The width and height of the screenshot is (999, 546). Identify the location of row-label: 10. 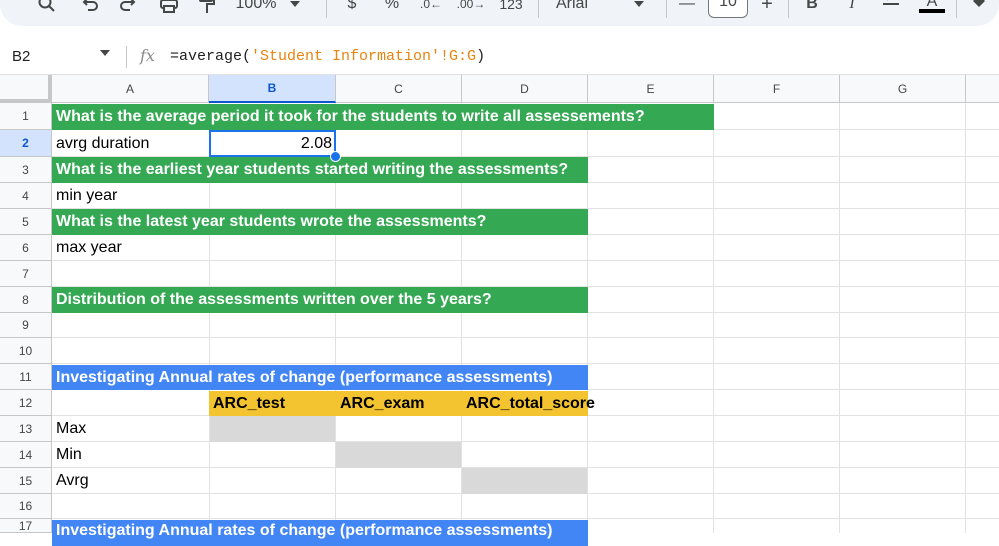
(25, 350).